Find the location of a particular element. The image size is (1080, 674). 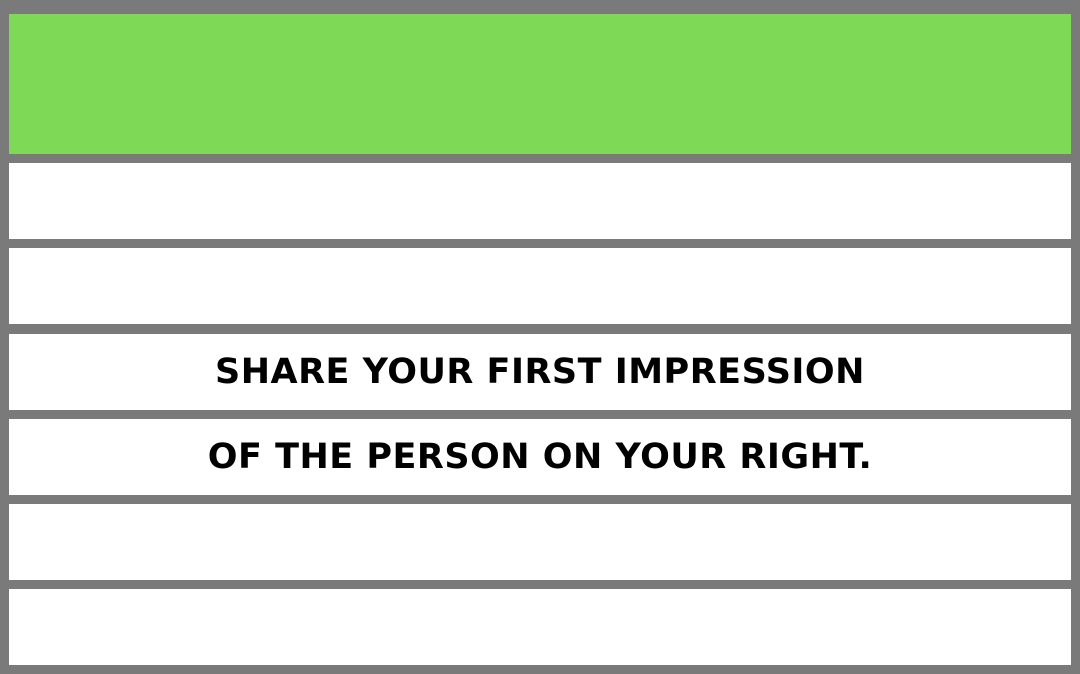

card-row-4: OF THE PERSON ON YOUR RIGHT. is located at coordinates (540, 457).